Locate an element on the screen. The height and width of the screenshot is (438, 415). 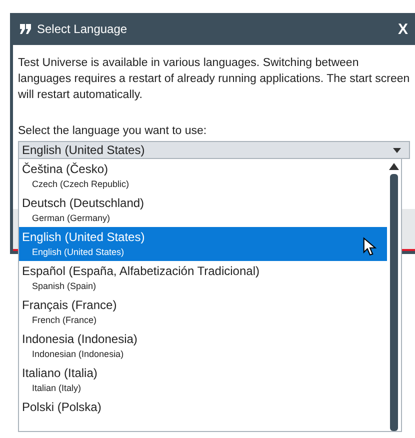
scroll-thumb is located at coordinates (394, 302).